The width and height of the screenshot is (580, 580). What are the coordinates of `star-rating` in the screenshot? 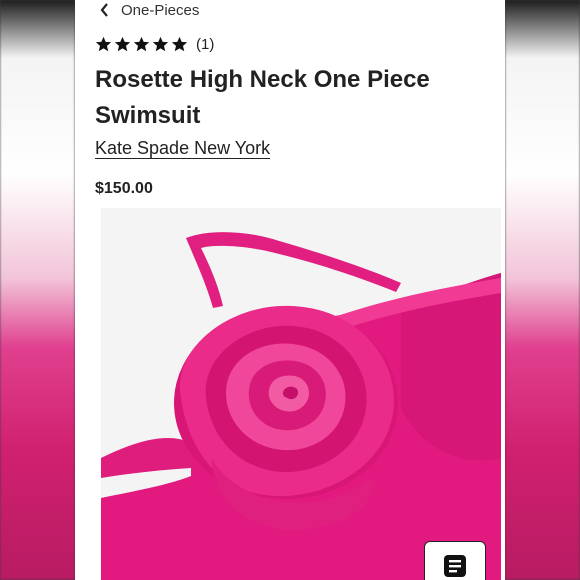 It's located at (141, 44).